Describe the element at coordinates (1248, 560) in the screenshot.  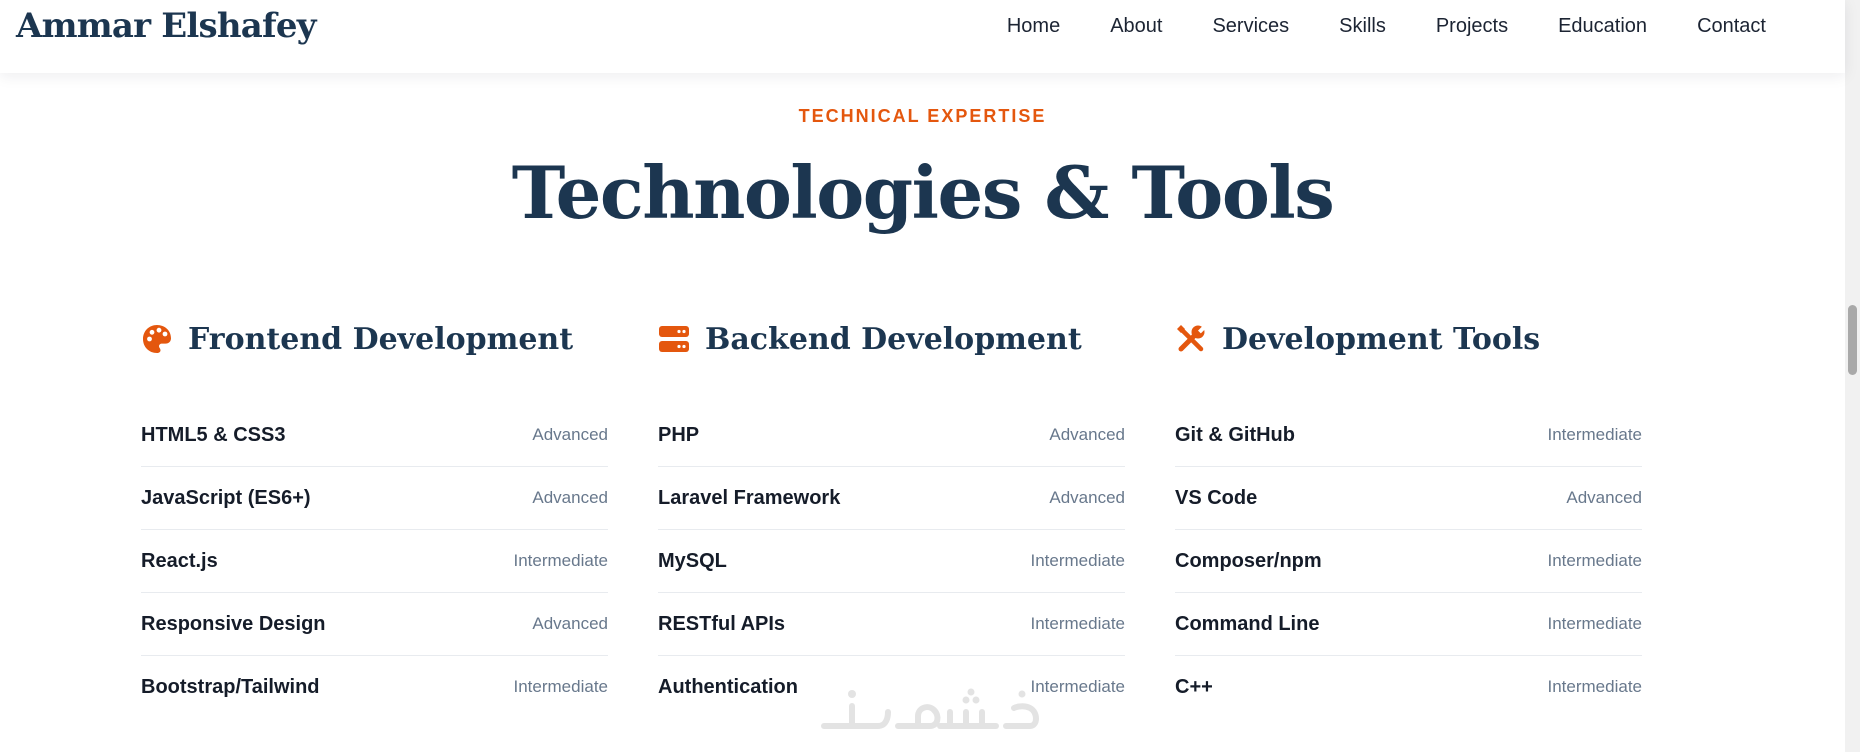
I see `skill-name: Composer/npm` at that location.